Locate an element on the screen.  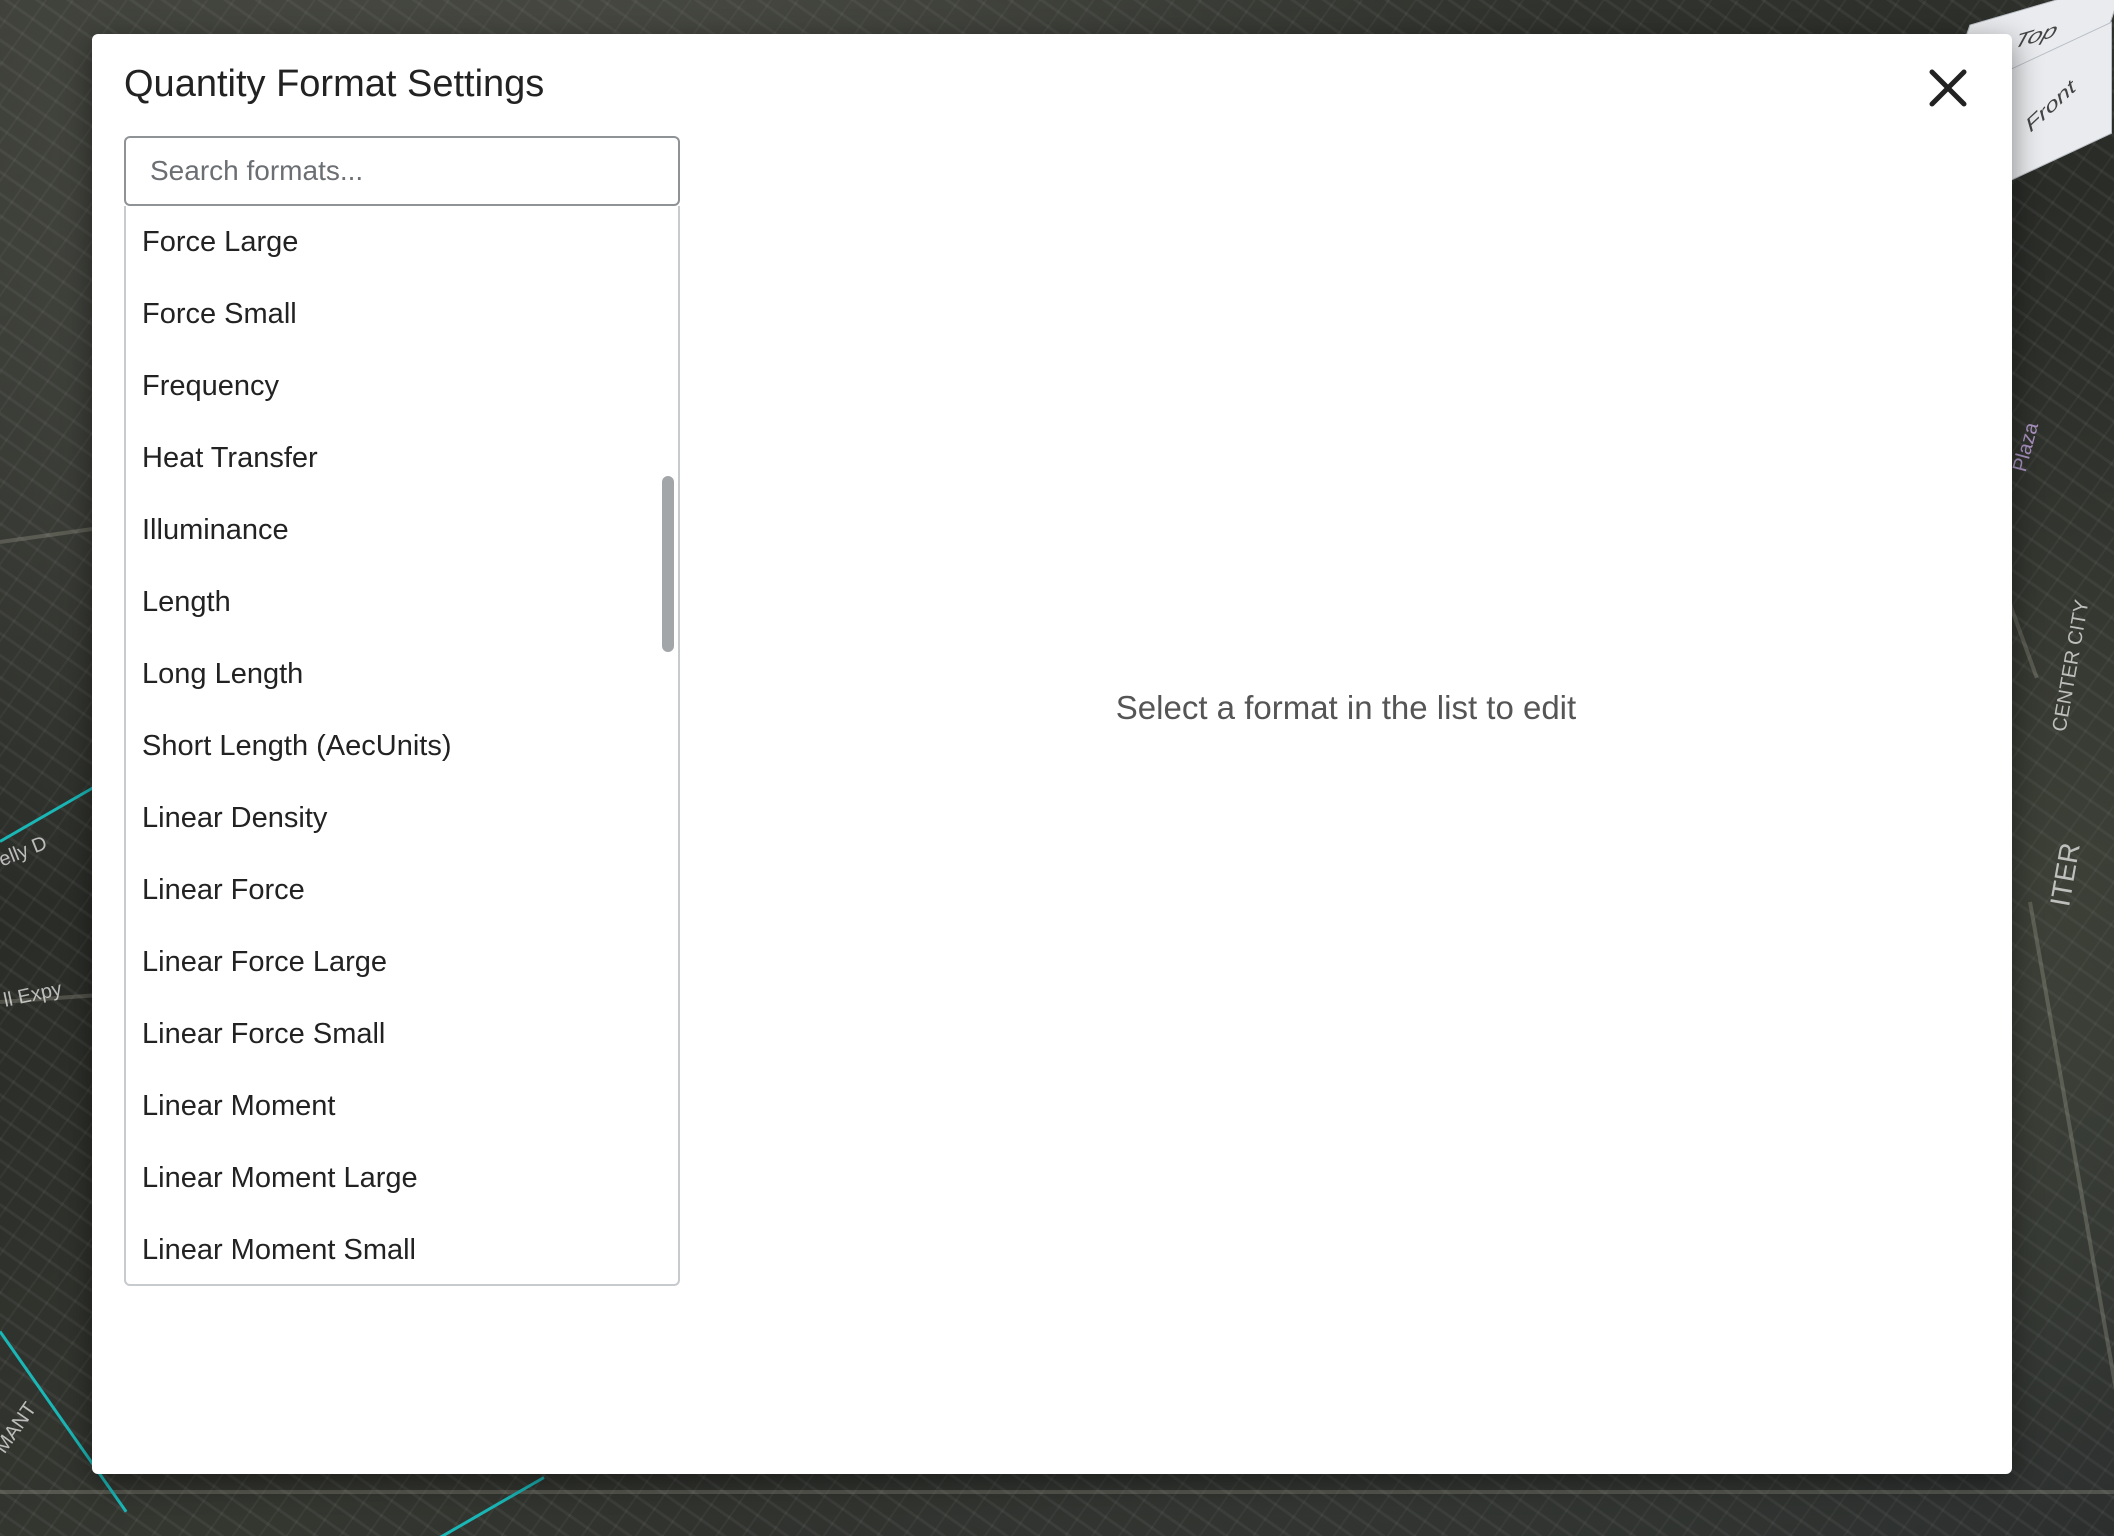
close-button is located at coordinates (1948, 88).